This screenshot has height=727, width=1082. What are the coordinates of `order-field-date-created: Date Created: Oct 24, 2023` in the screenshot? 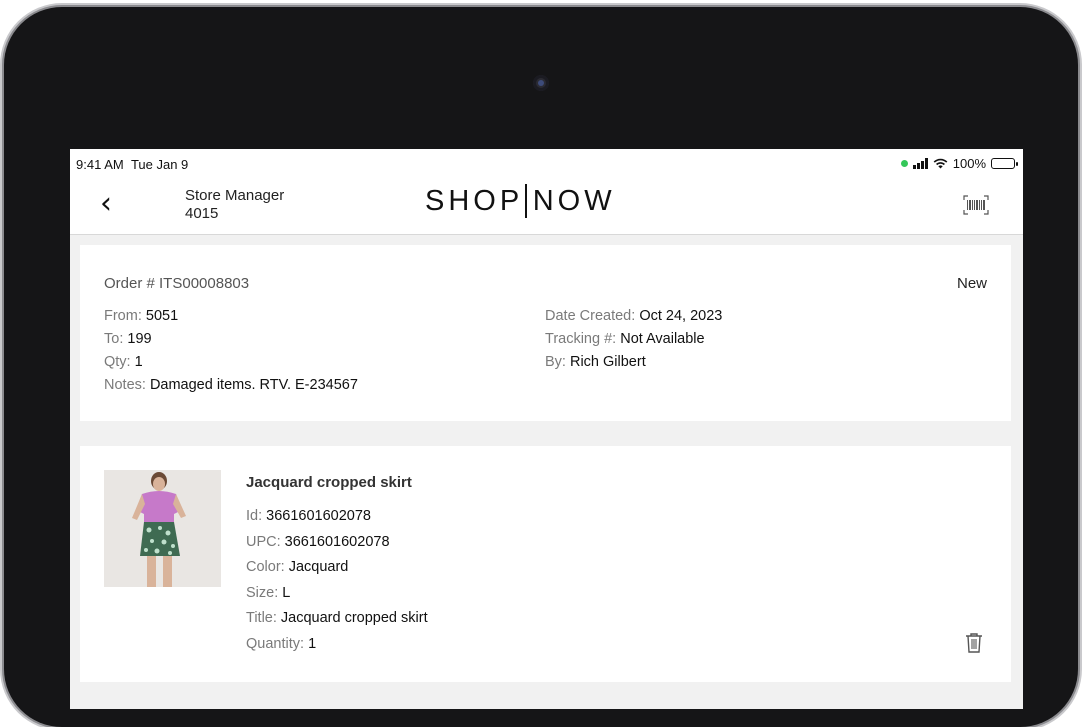 It's located at (634, 316).